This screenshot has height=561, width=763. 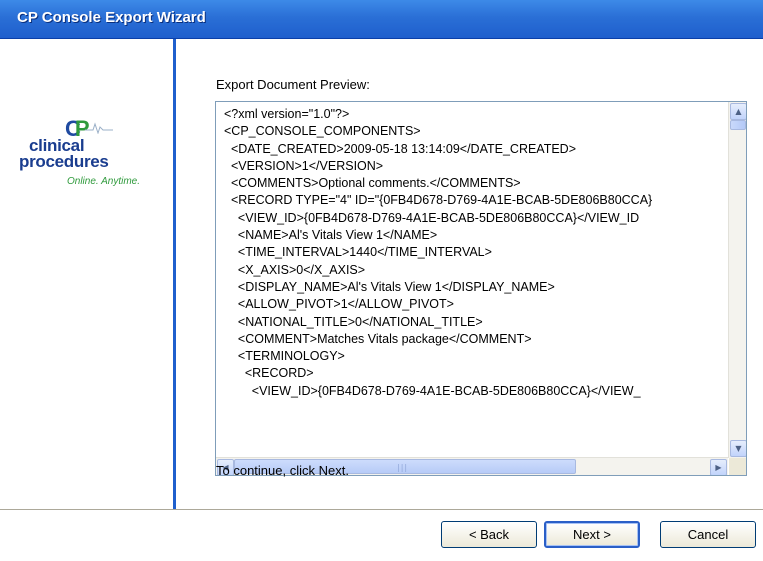 I want to click on title-bar: CP Console Export Wizard, so click(x=381, y=19).